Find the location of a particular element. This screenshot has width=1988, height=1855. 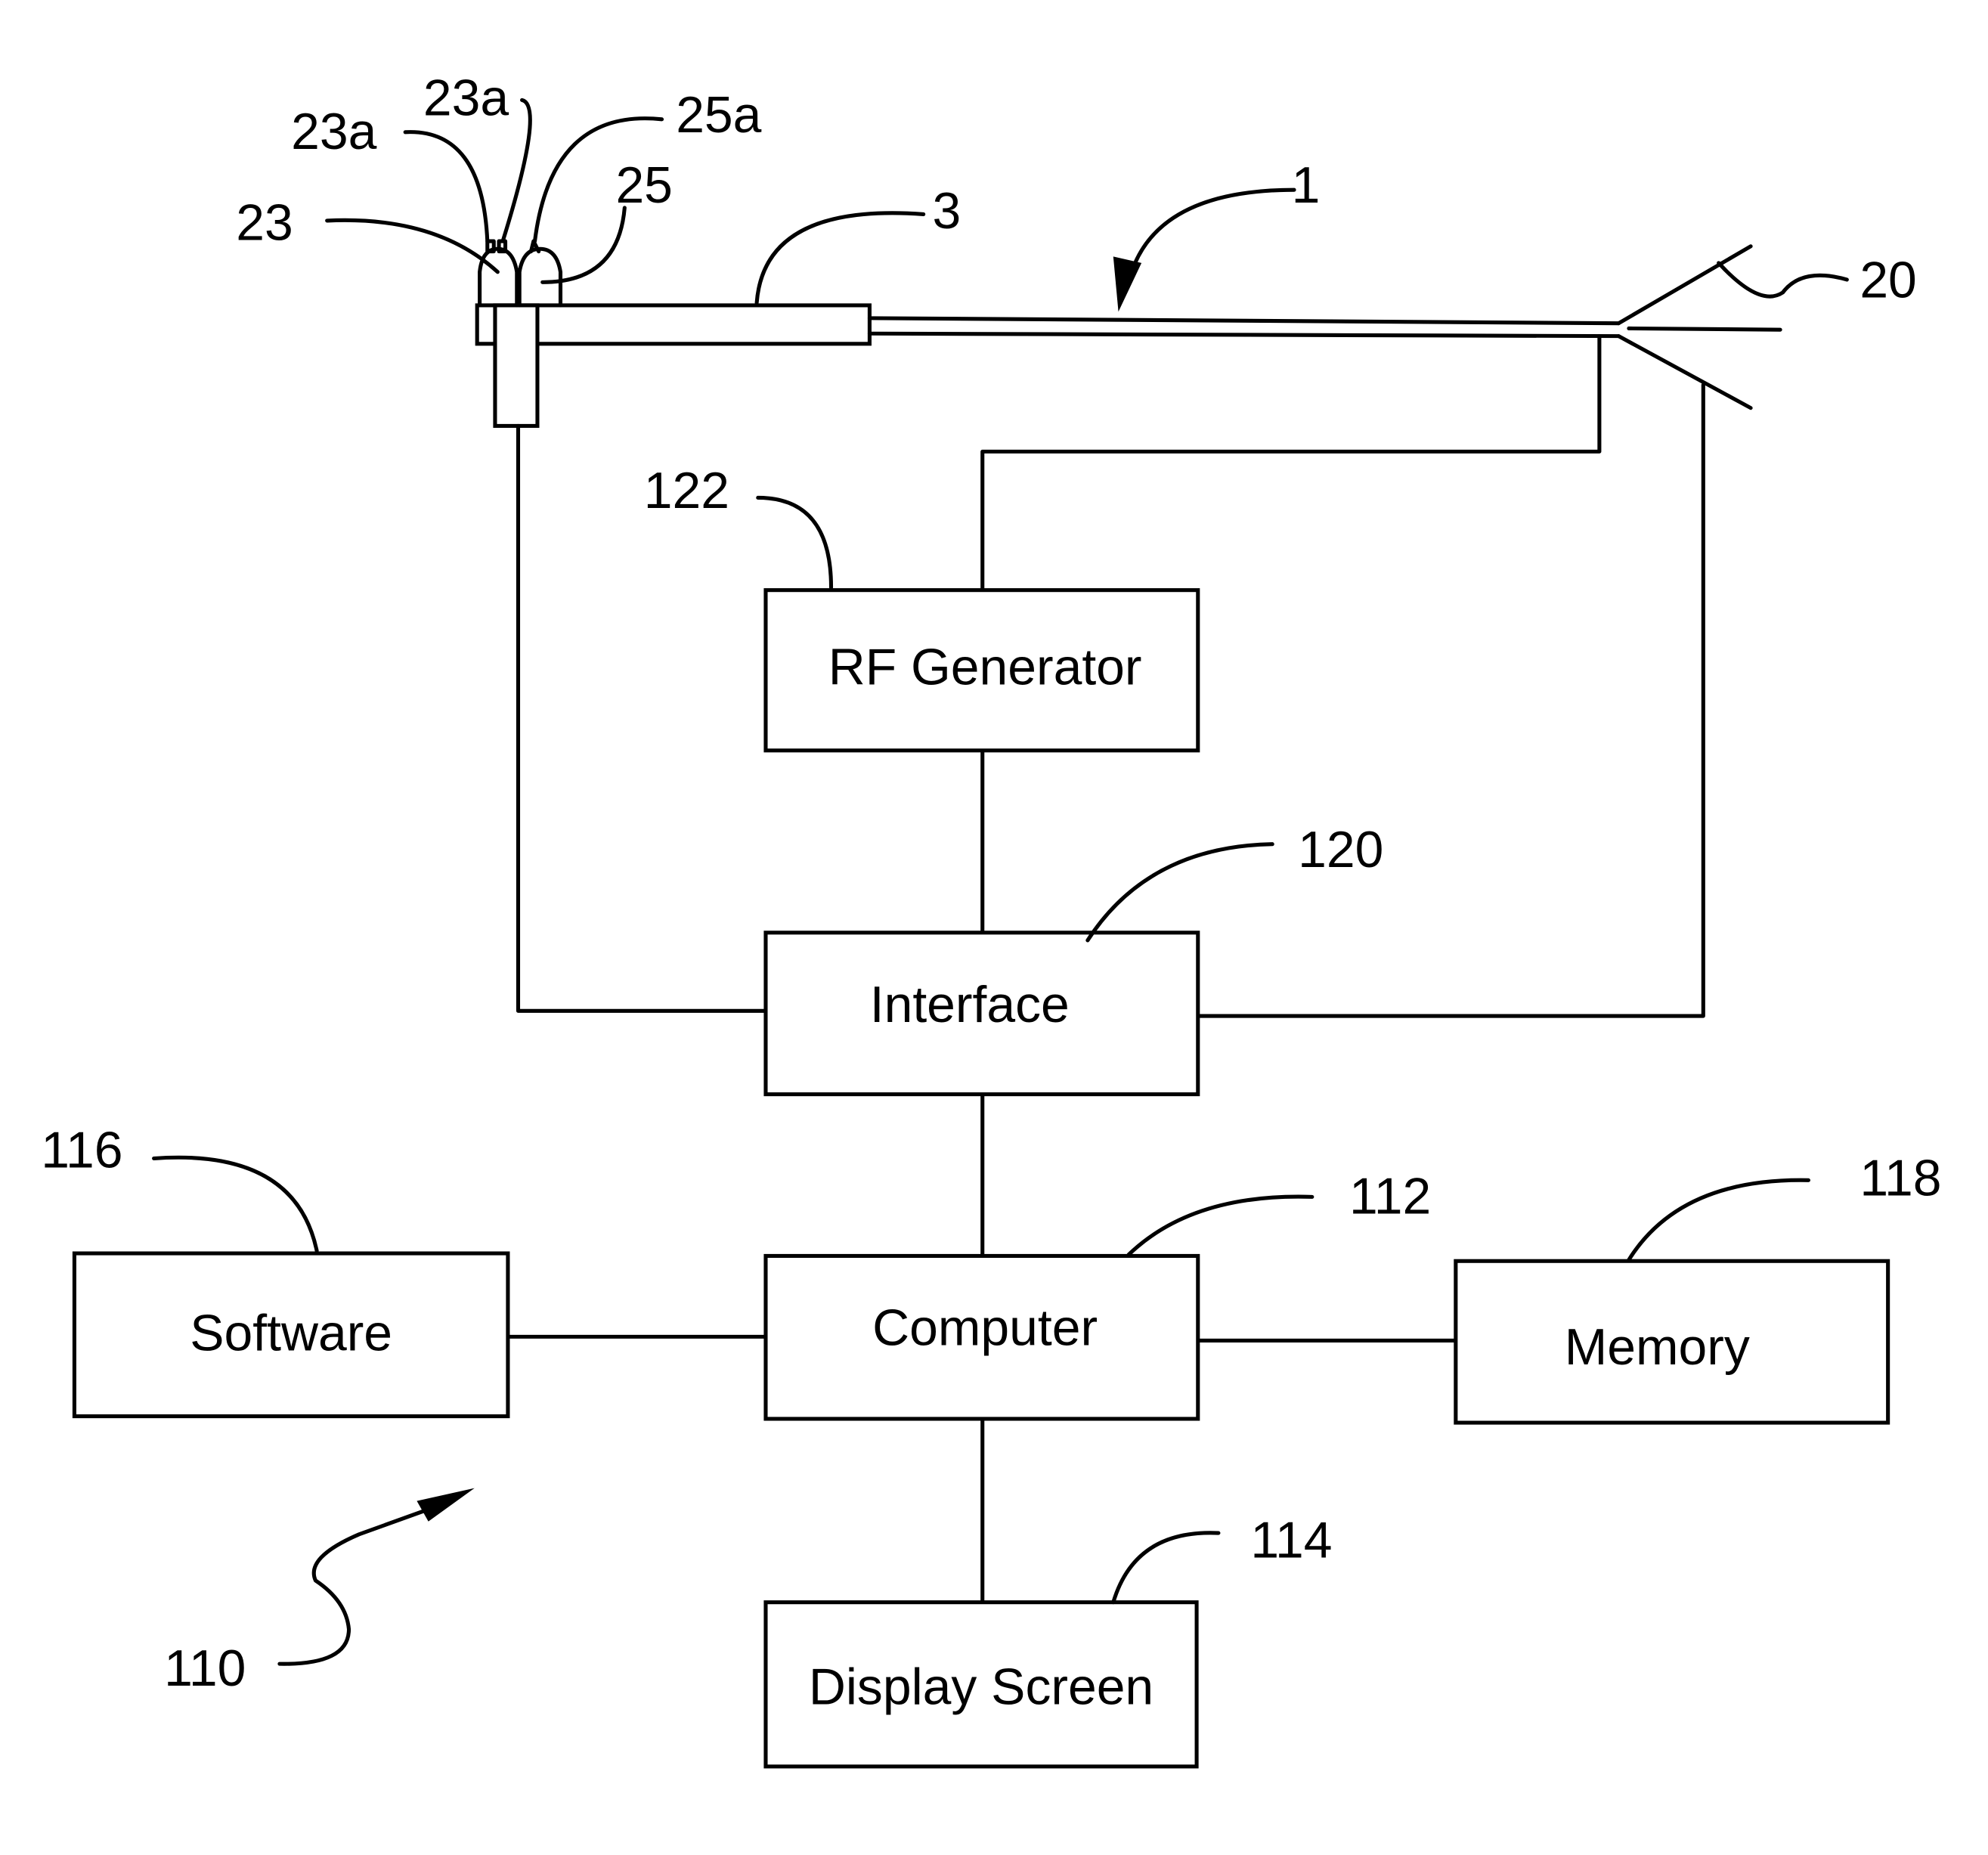

memory-block: Memory is located at coordinates (1672, 1342).